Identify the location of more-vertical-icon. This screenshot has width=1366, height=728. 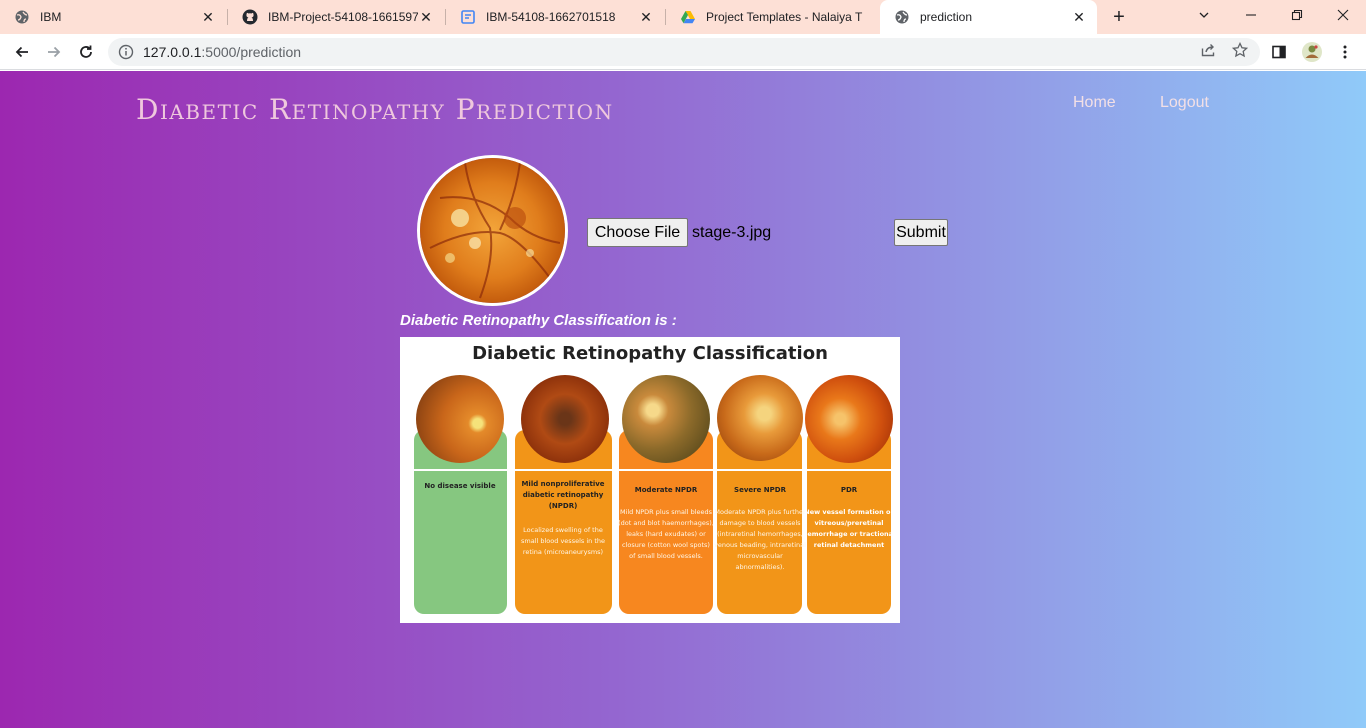
(1345, 52).